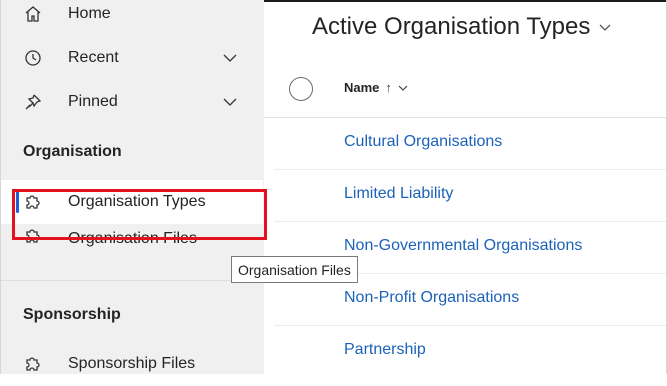 The image size is (667, 386). I want to click on column-header-name: Name ↑, so click(376, 87).